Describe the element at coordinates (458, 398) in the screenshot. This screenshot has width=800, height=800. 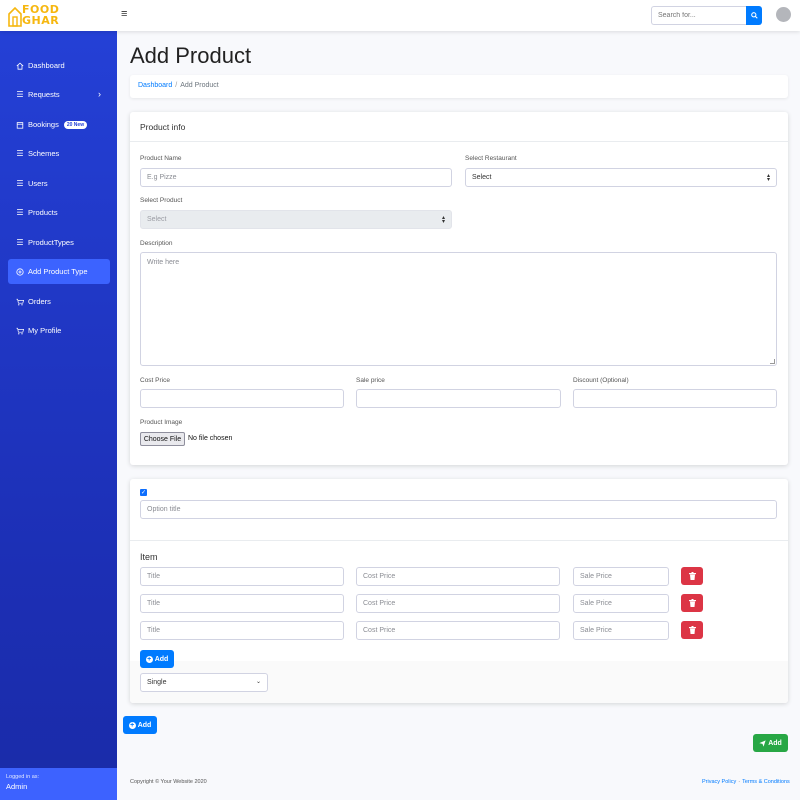
I see `sale-price-input` at that location.